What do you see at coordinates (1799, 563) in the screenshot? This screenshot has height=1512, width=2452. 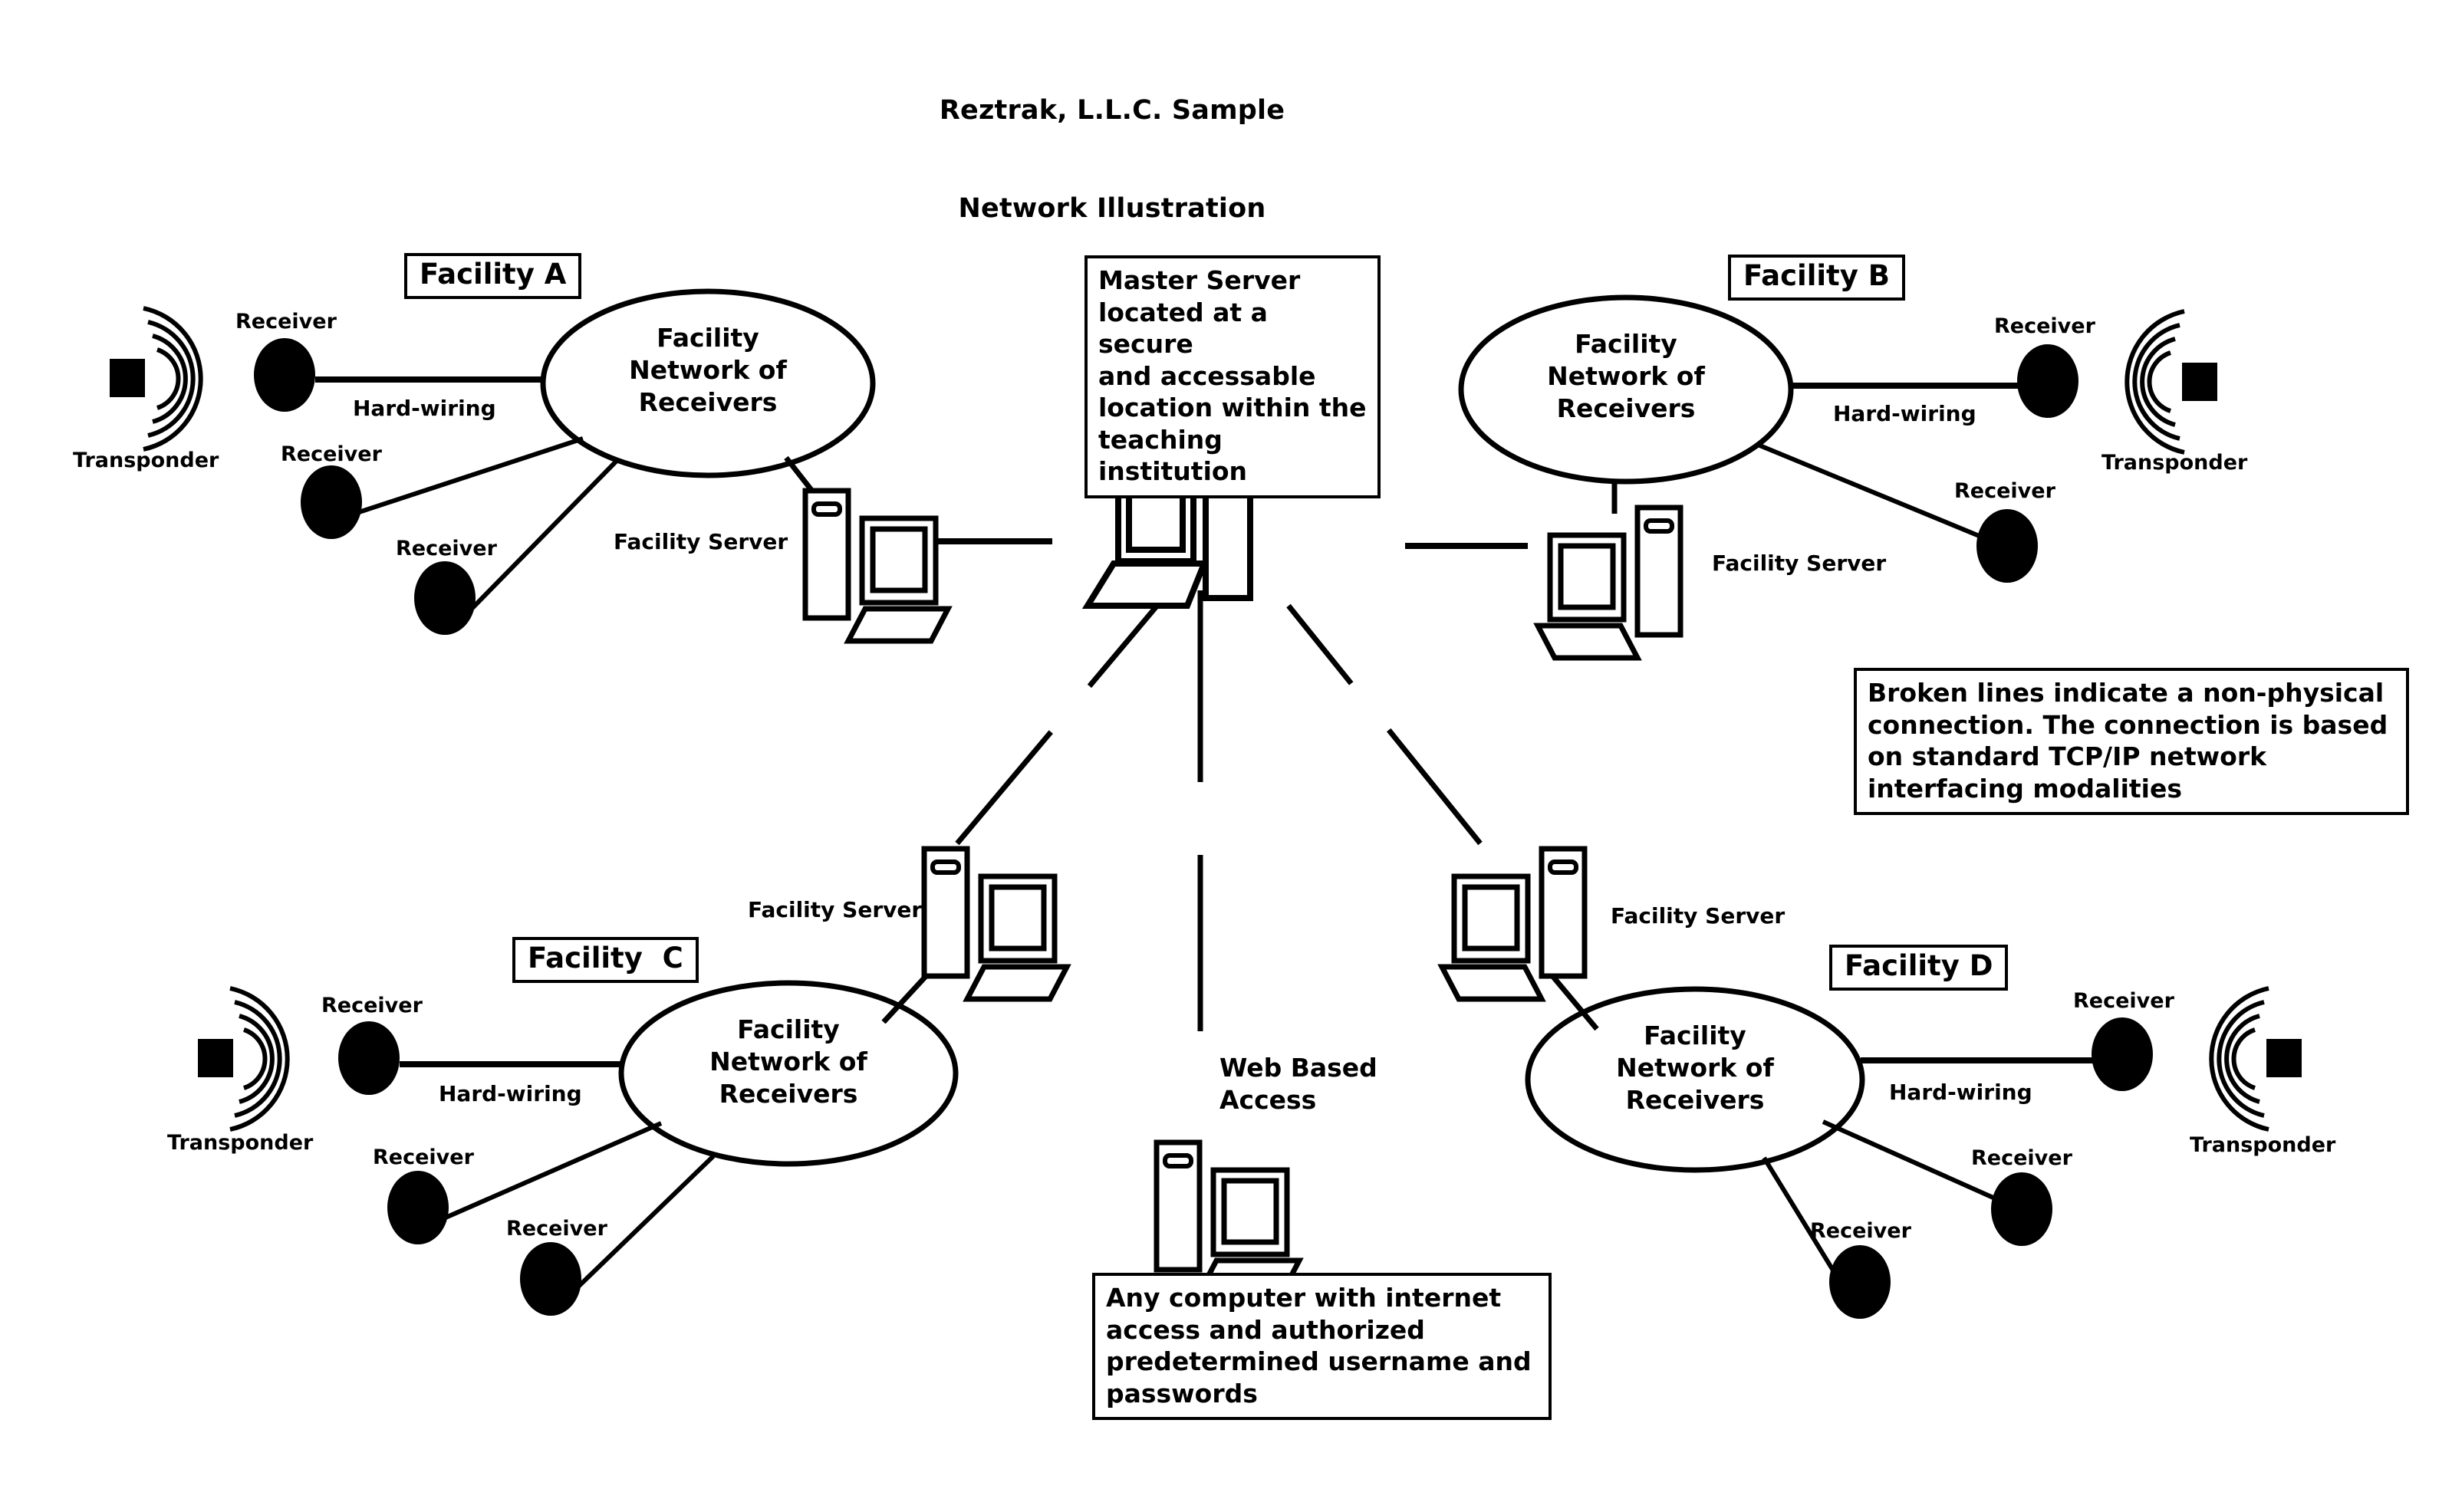 I see `facility-b-server-label: Facility Server` at bounding box center [1799, 563].